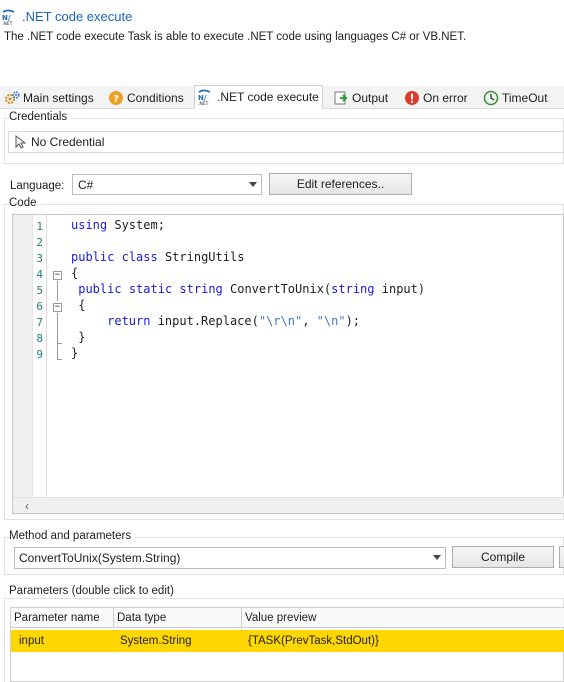  Describe the element at coordinates (77, 16) in the screenshot. I see `page-title: .NET code execute` at that location.